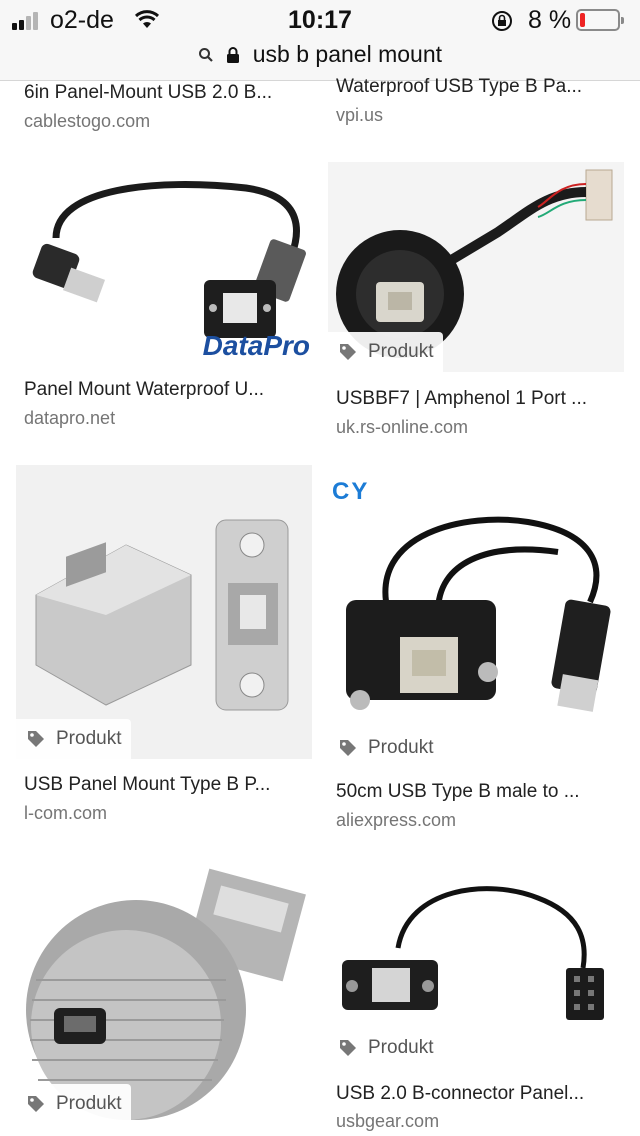  Describe the element at coordinates (550, 20) in the screenshot. I see `battery-percentage: 8 %` at that location.